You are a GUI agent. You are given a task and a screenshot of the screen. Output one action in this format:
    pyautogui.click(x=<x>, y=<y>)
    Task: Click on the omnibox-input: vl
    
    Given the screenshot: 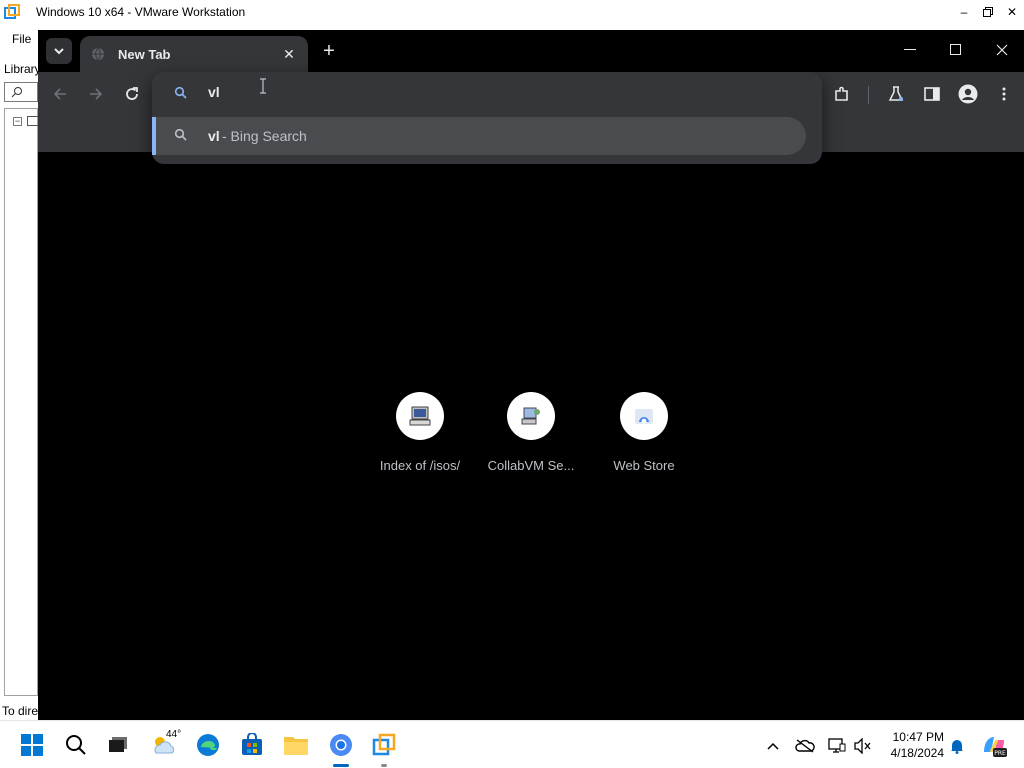 What is the action you would take?
    pyautogui.click(x=214, y=92)
    